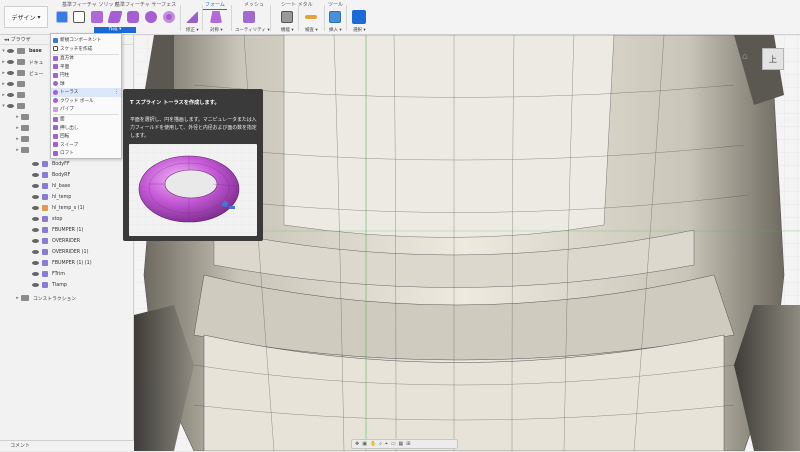 The image size is (800, 452). I want to click on create-sketch-icon, so click(79, 17).